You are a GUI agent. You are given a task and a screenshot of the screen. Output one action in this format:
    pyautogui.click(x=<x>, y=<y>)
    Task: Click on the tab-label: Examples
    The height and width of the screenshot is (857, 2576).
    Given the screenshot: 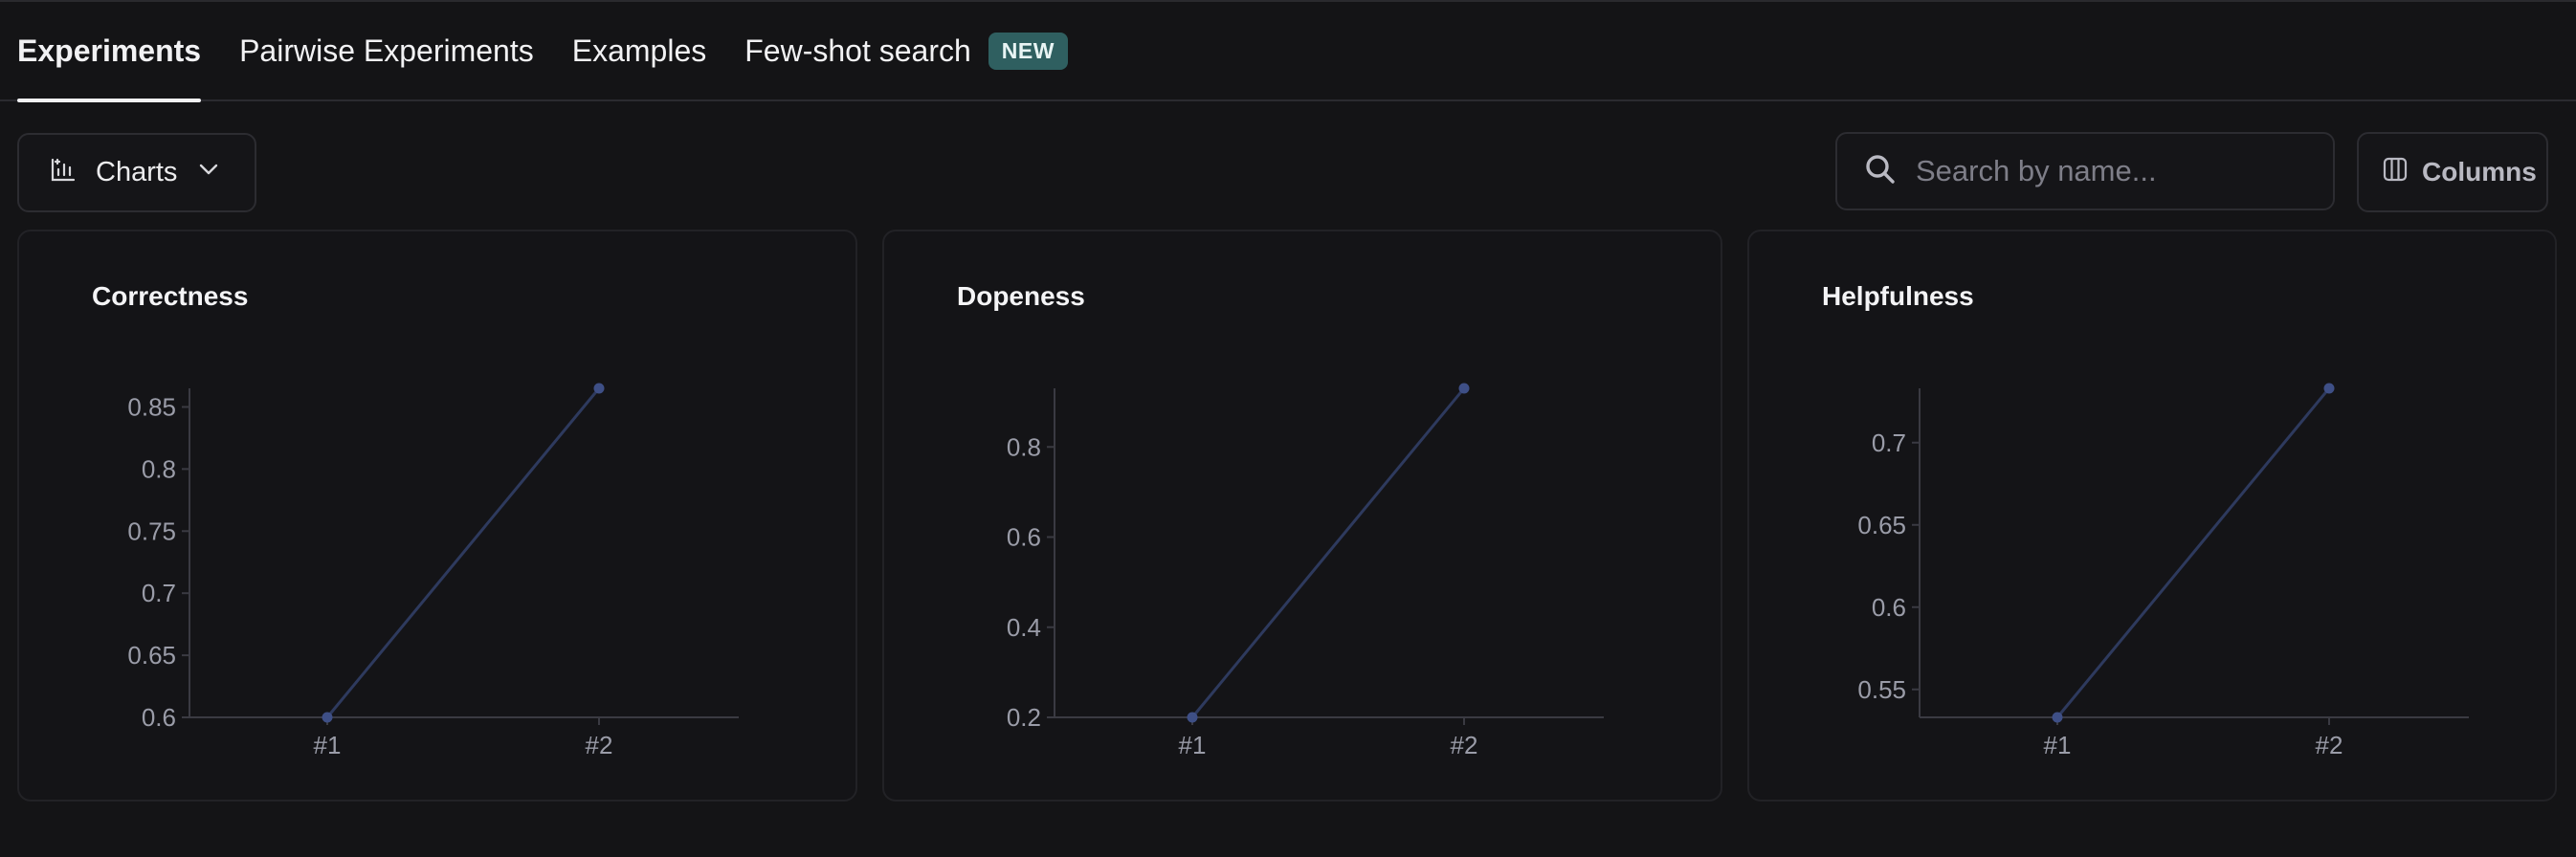 What is the action you would take?
    pyautogui.click(x=639, y=50)
    